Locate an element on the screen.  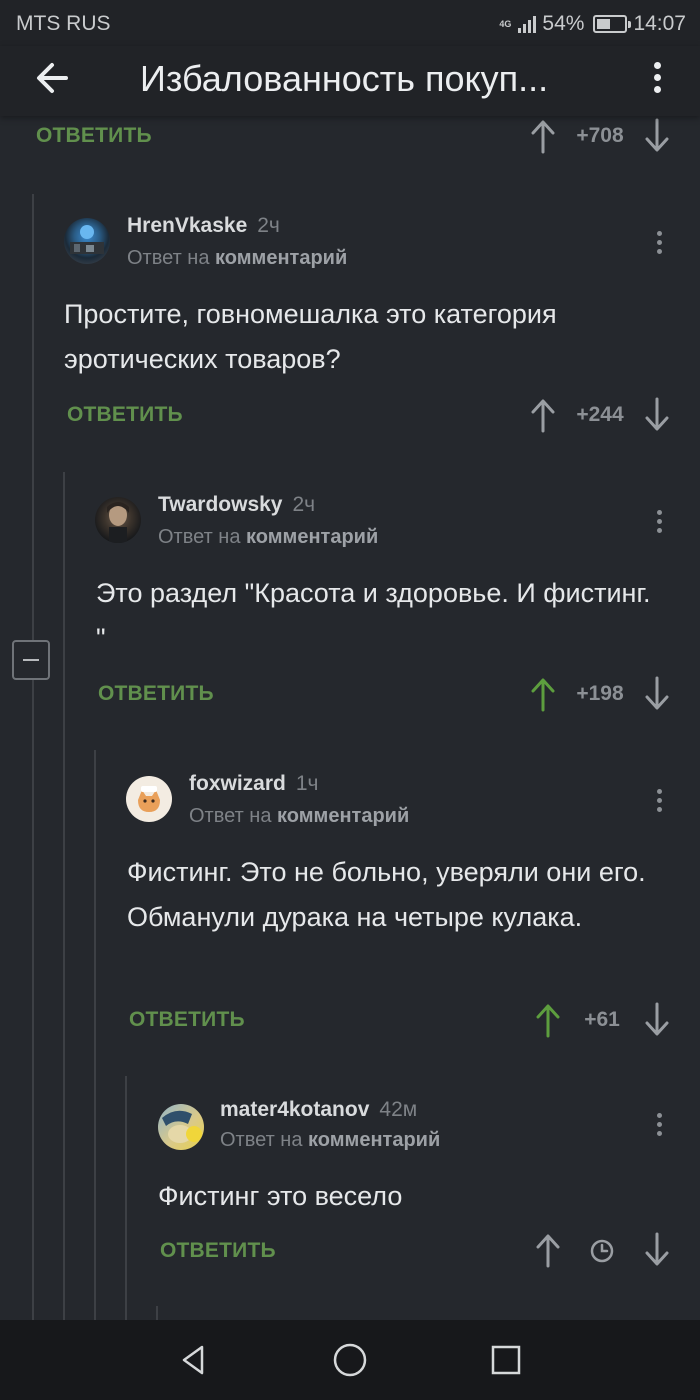
status-icons: 4G 54% 14:07 is located at coordinates (592, 24).